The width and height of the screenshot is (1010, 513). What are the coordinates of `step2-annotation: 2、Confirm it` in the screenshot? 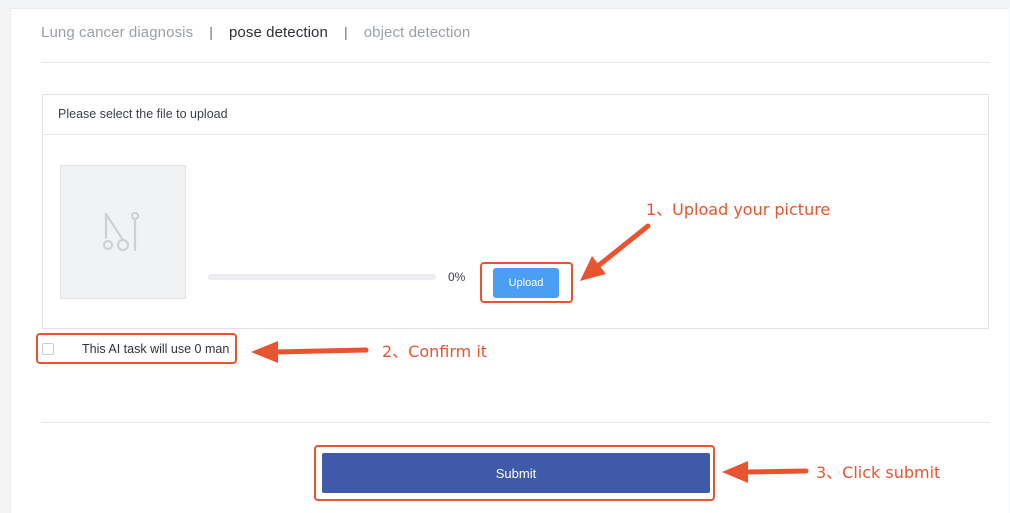 It's located at (435, 351).